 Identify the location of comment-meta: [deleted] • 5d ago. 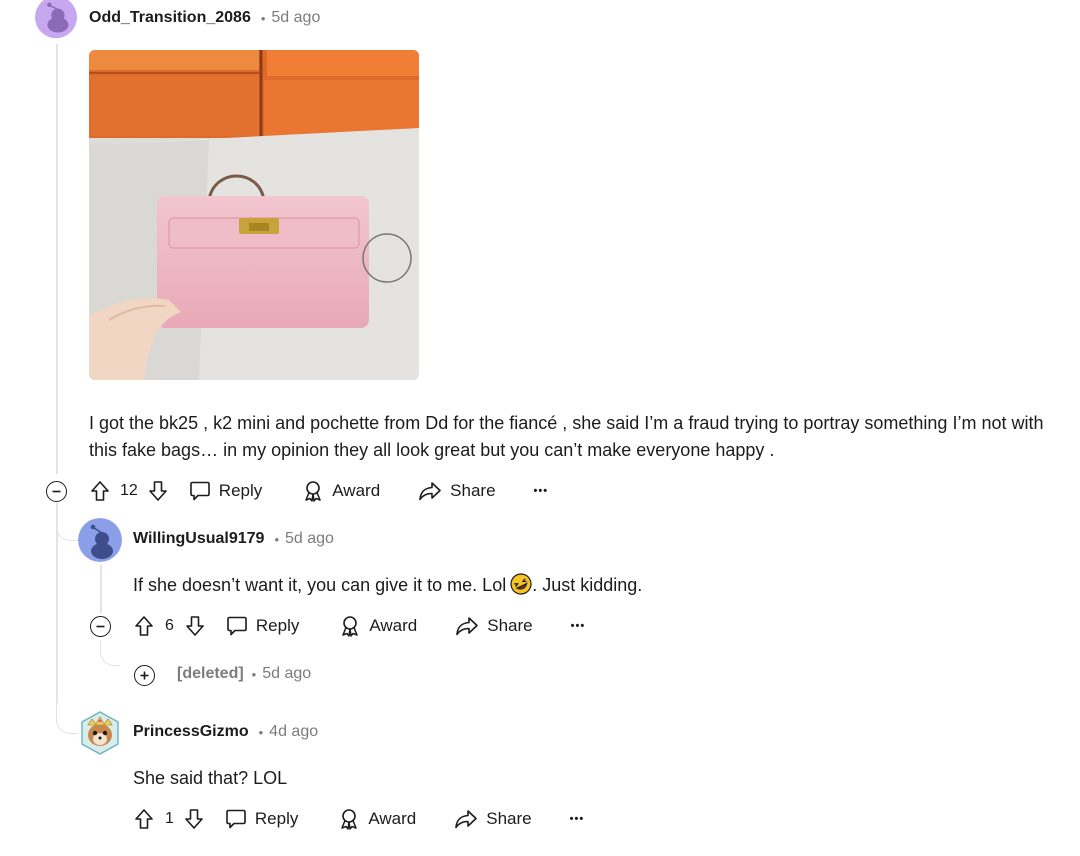
(244, 674).